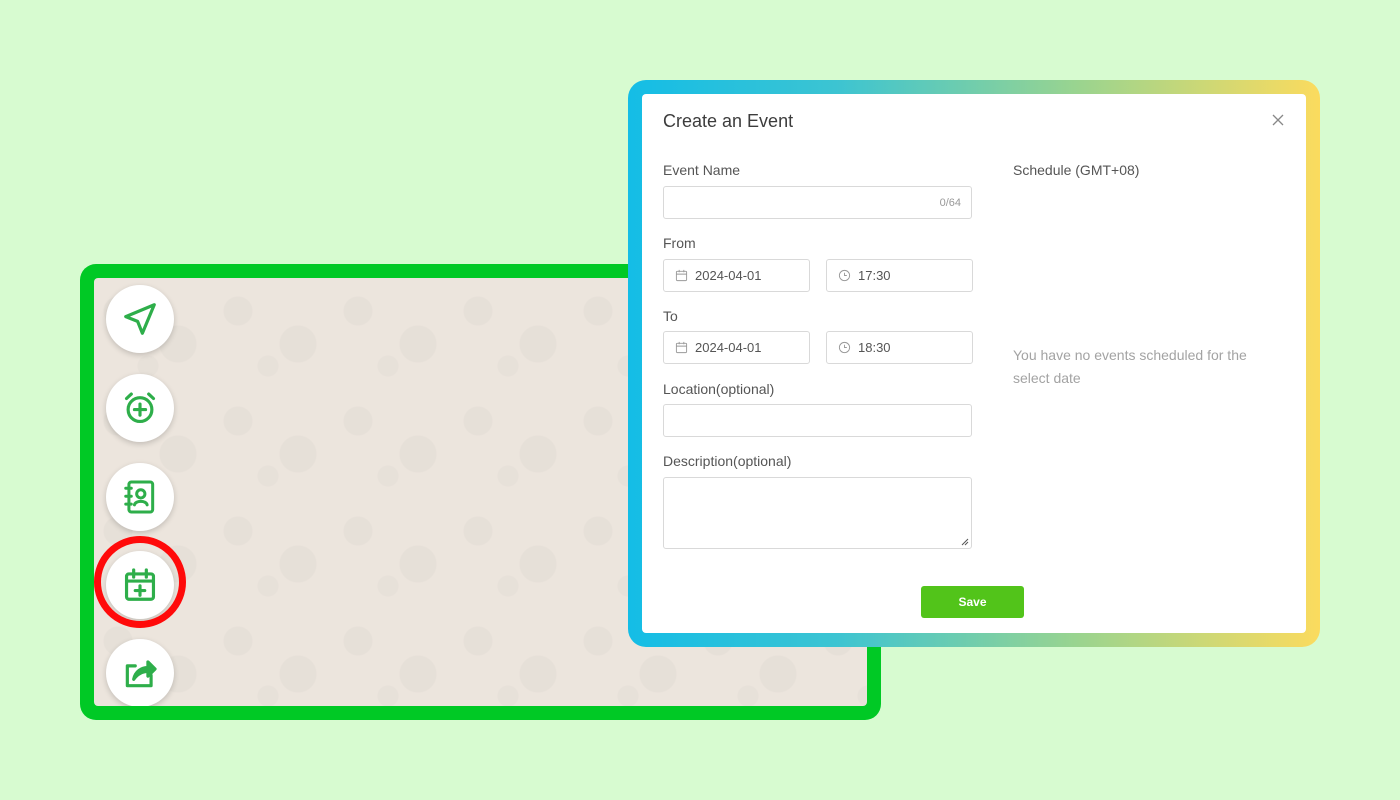  What do you see at coordinates (874, 275) in the screenshot?
I see `from-time-value: 17:30` at bounding box center [874, 275].